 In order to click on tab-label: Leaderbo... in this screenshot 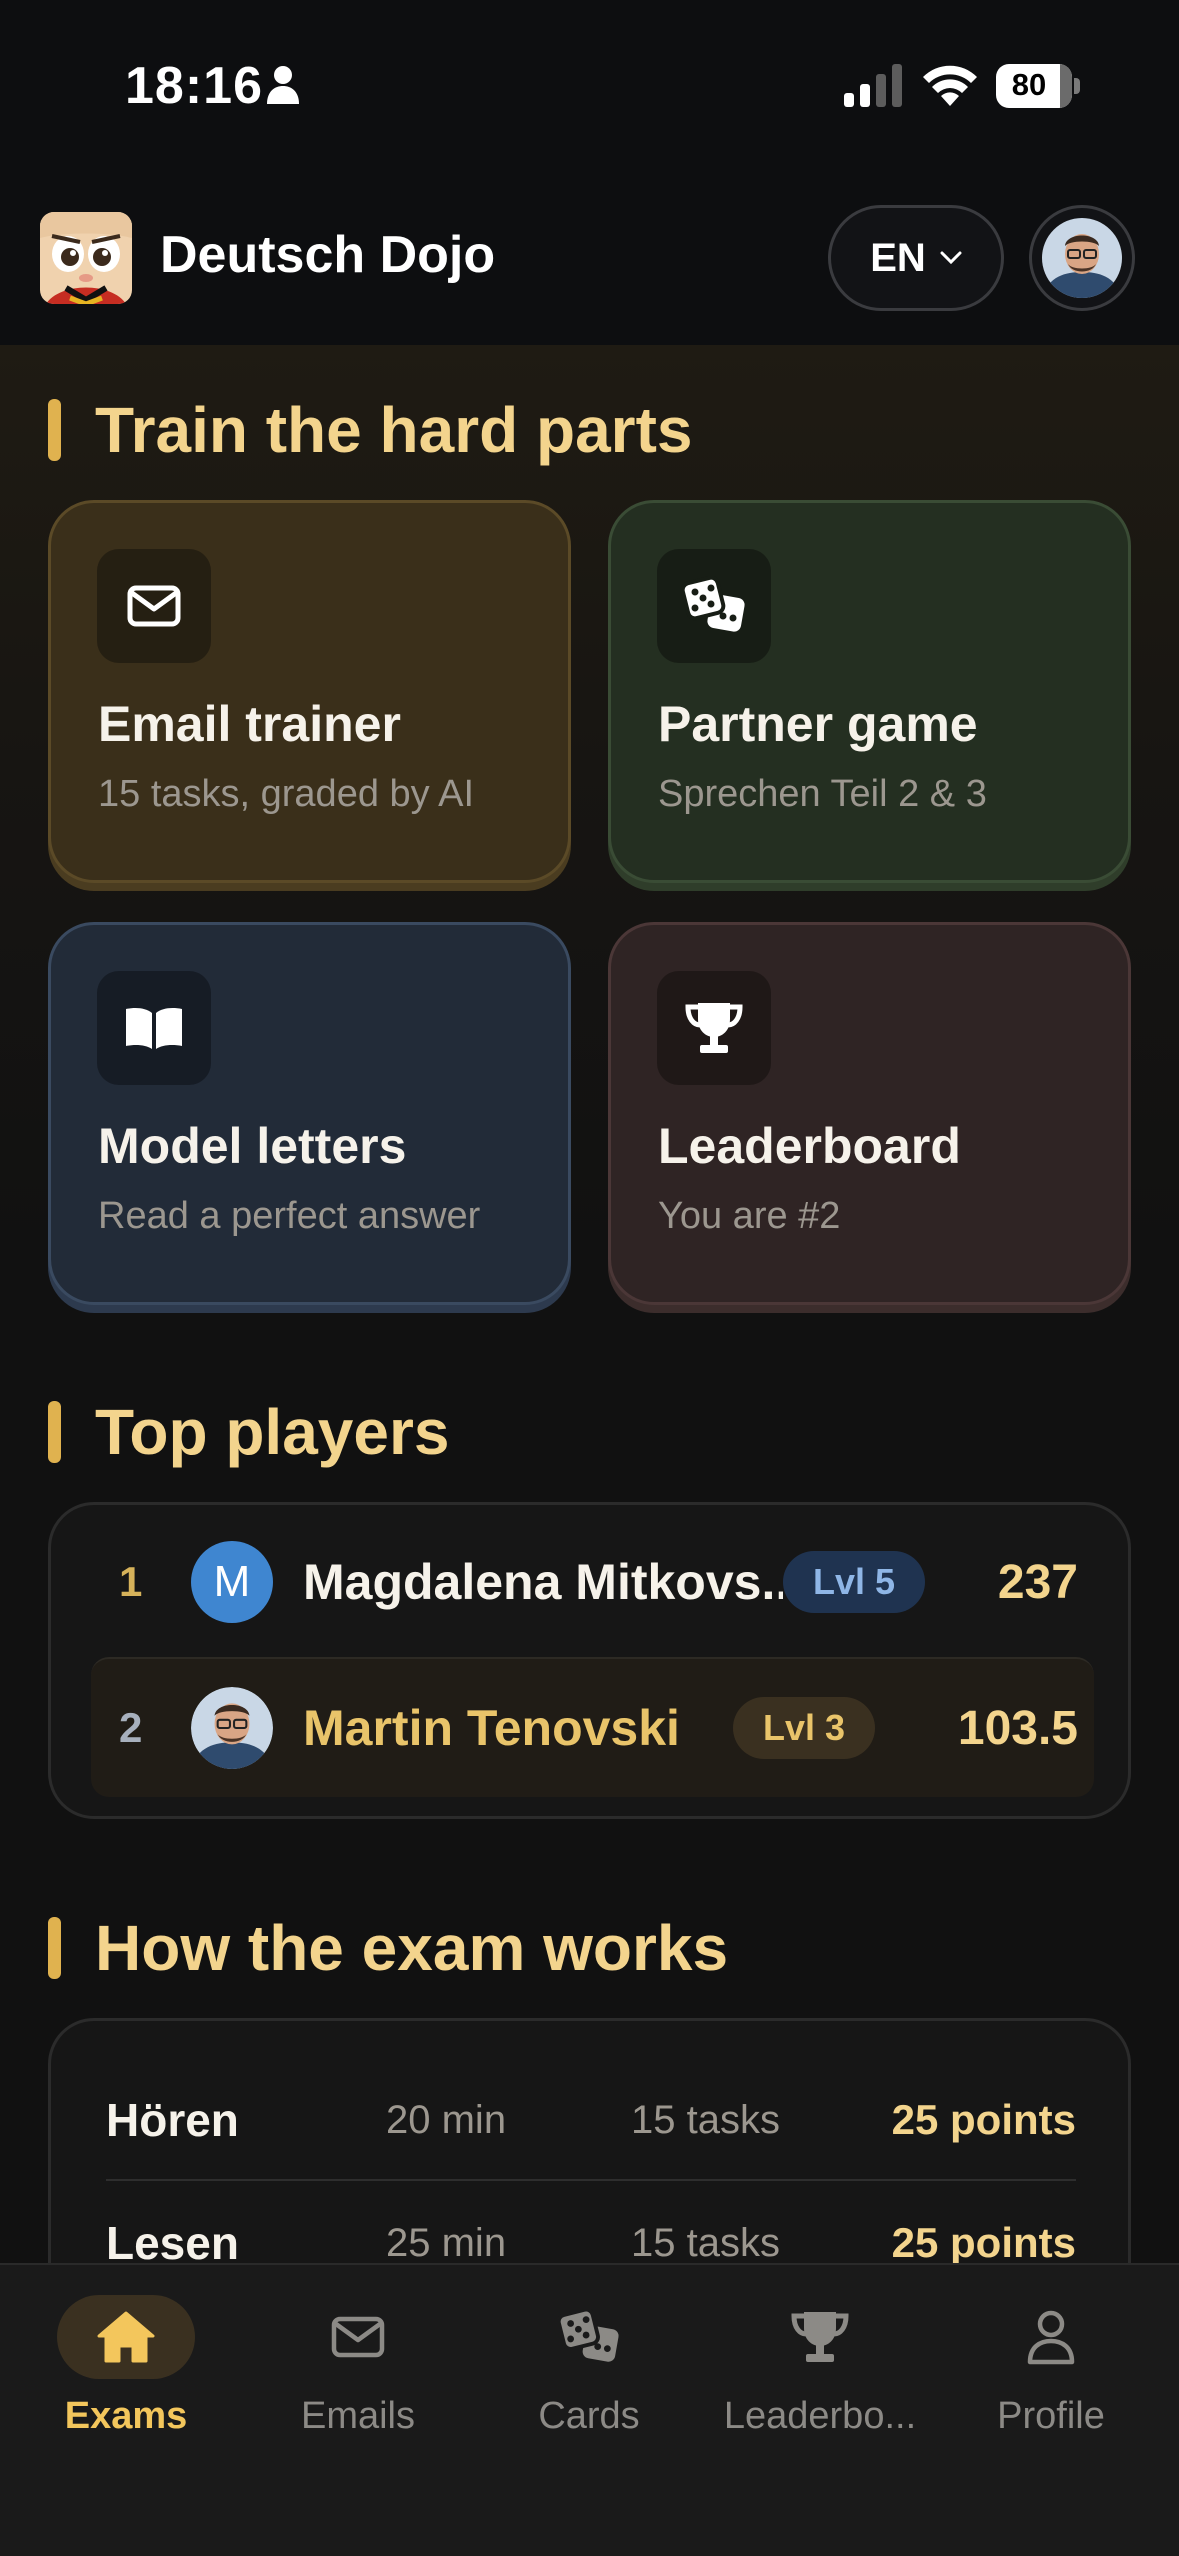, I will do `click(820, 2416)`.